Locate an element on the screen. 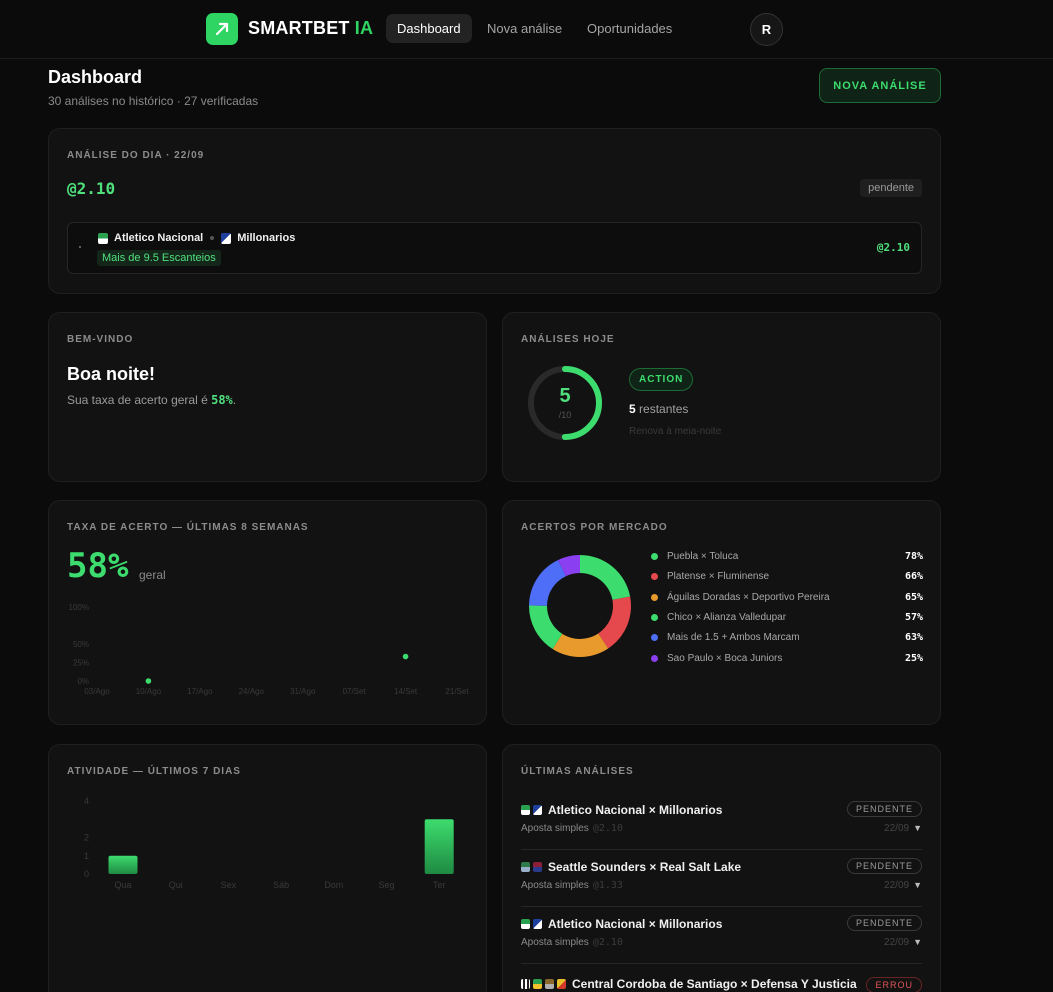 The image size is (1053, 992). legend-name: Platense × Fluminense is located at coordinates (718, 577).